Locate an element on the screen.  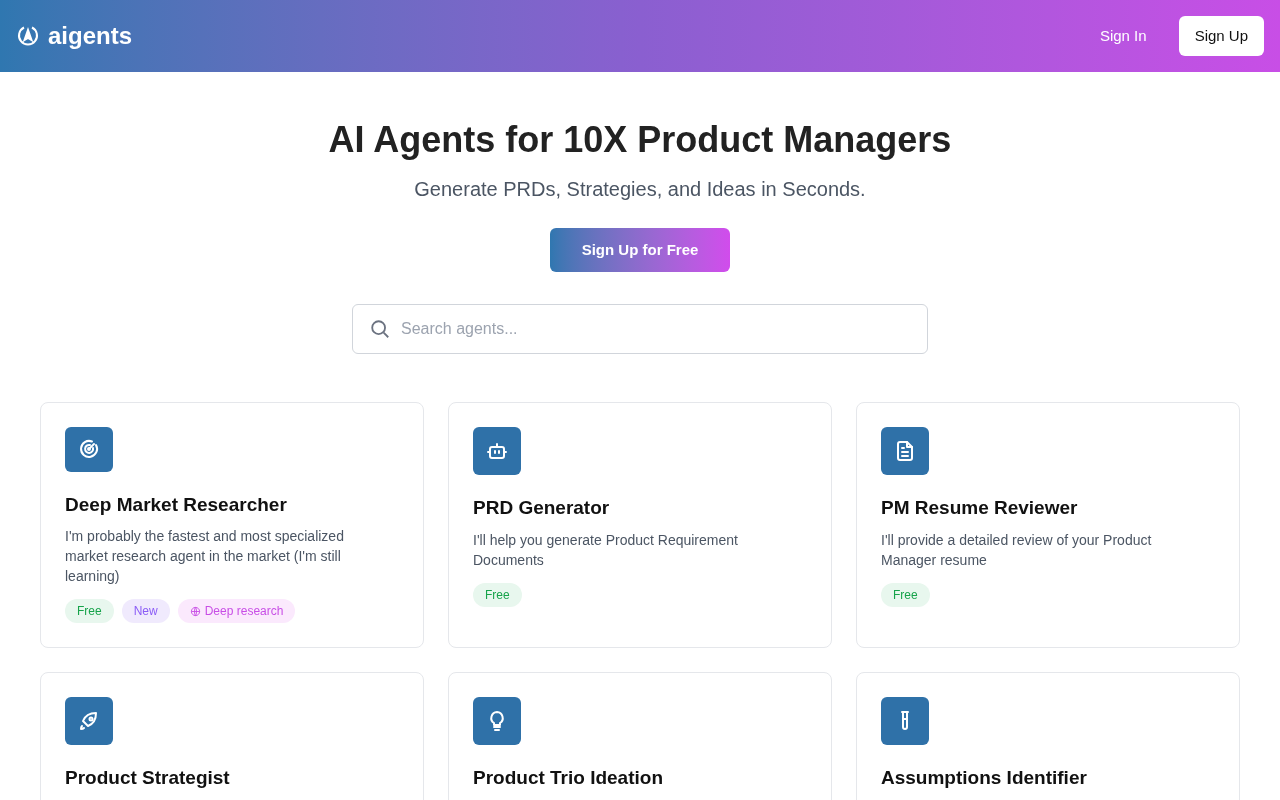
agent-title: PM Resume Reviewer is located at coordinates (980, 508).